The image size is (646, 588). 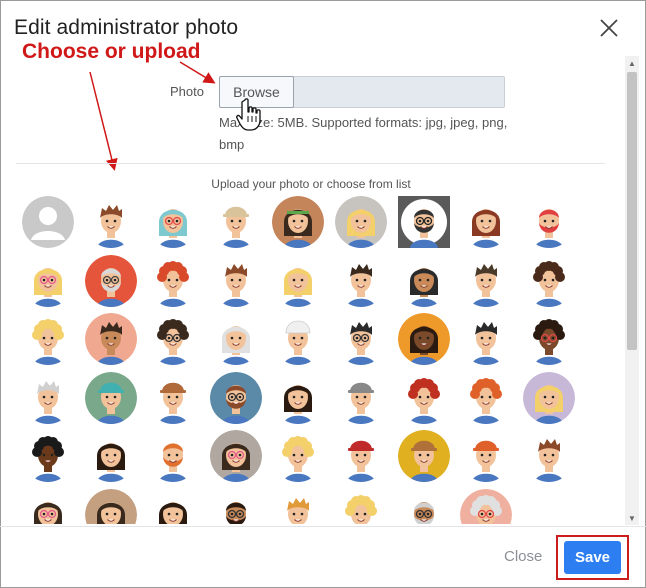 What do you see at coordinates (126, 27) in the screenshot?
I see `dialog-title: Edit administrator photo` at bounding box center [126, 27].